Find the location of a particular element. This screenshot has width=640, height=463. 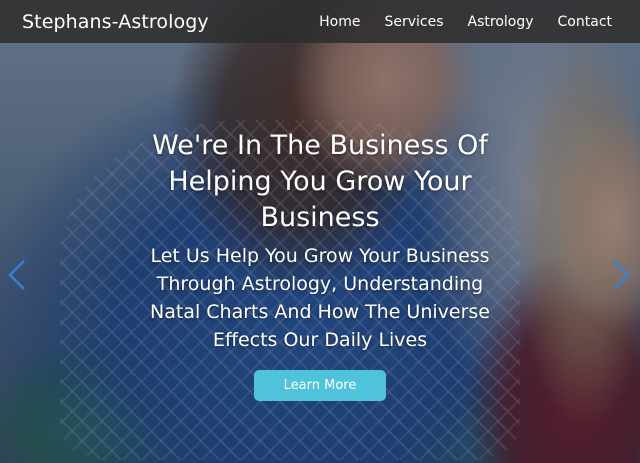

carousel-next-button is located at coordinates (621, 275).